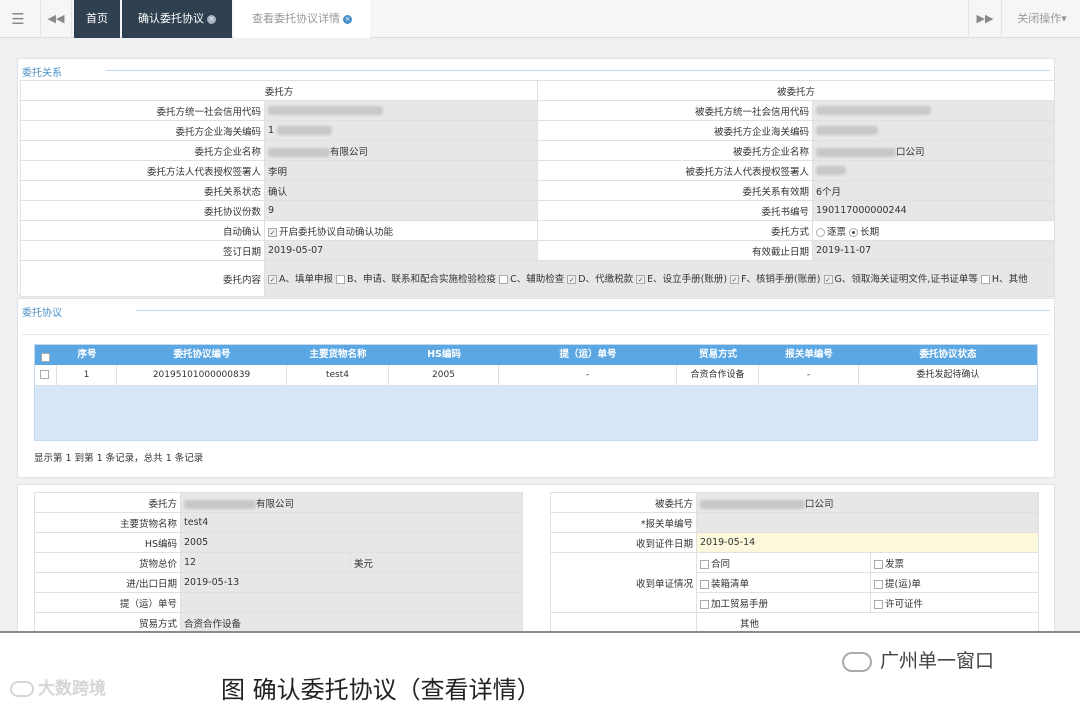 This screenshot has height=711, width=1080. I want to click on auto-confirm-checkbox: ✓, so click(272, 232).